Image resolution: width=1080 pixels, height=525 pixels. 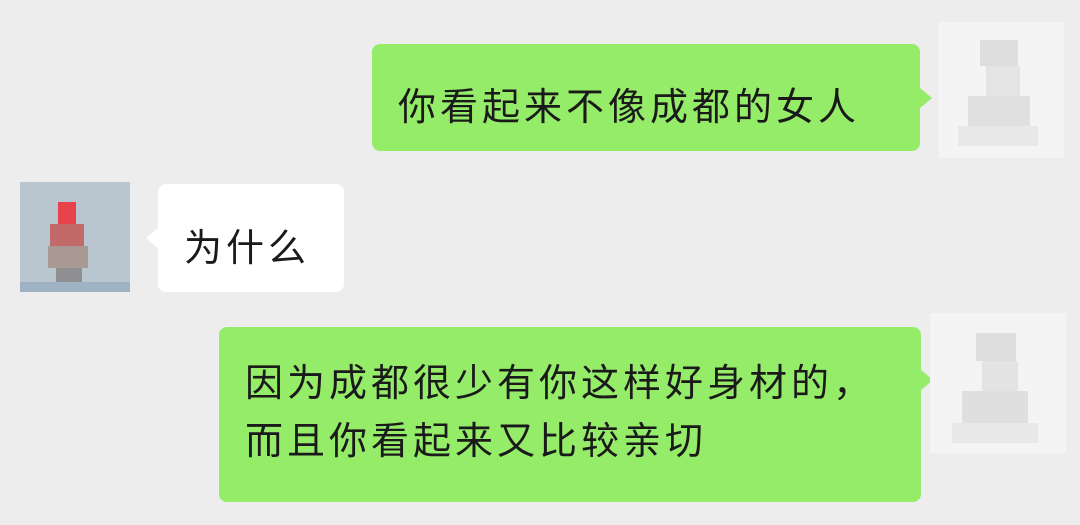 I want to click on message-bubble-sent: 你看起来不像成都的女人, so click(x=646, y=97).